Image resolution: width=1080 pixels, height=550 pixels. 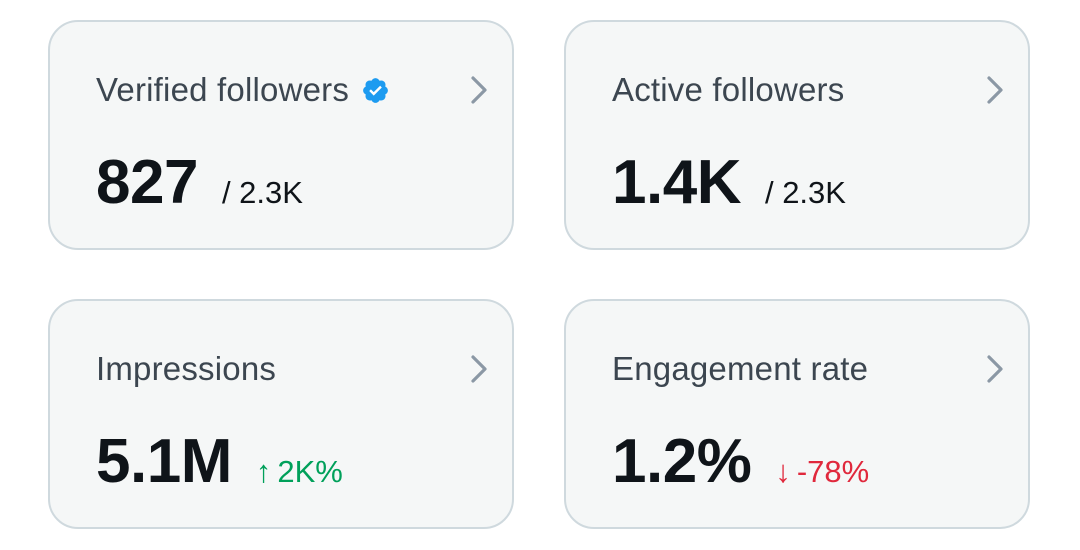 I want to click on card-value: 1.2%, so click(x=682, y=461).